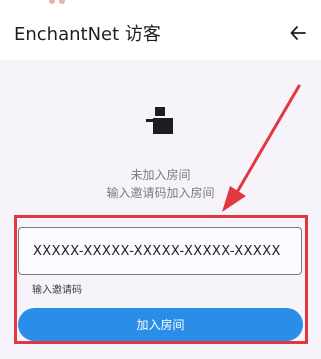 The height and width of the screenshot is (359, 321). I want to click on invite-code-input, so click(160, 251).